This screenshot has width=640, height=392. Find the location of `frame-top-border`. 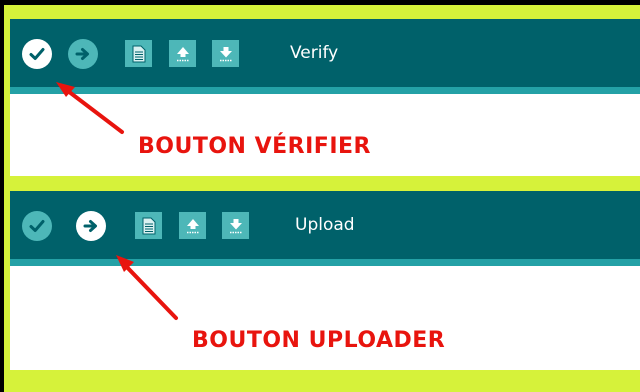

frame-top-border is located at coordinates (320, 2).